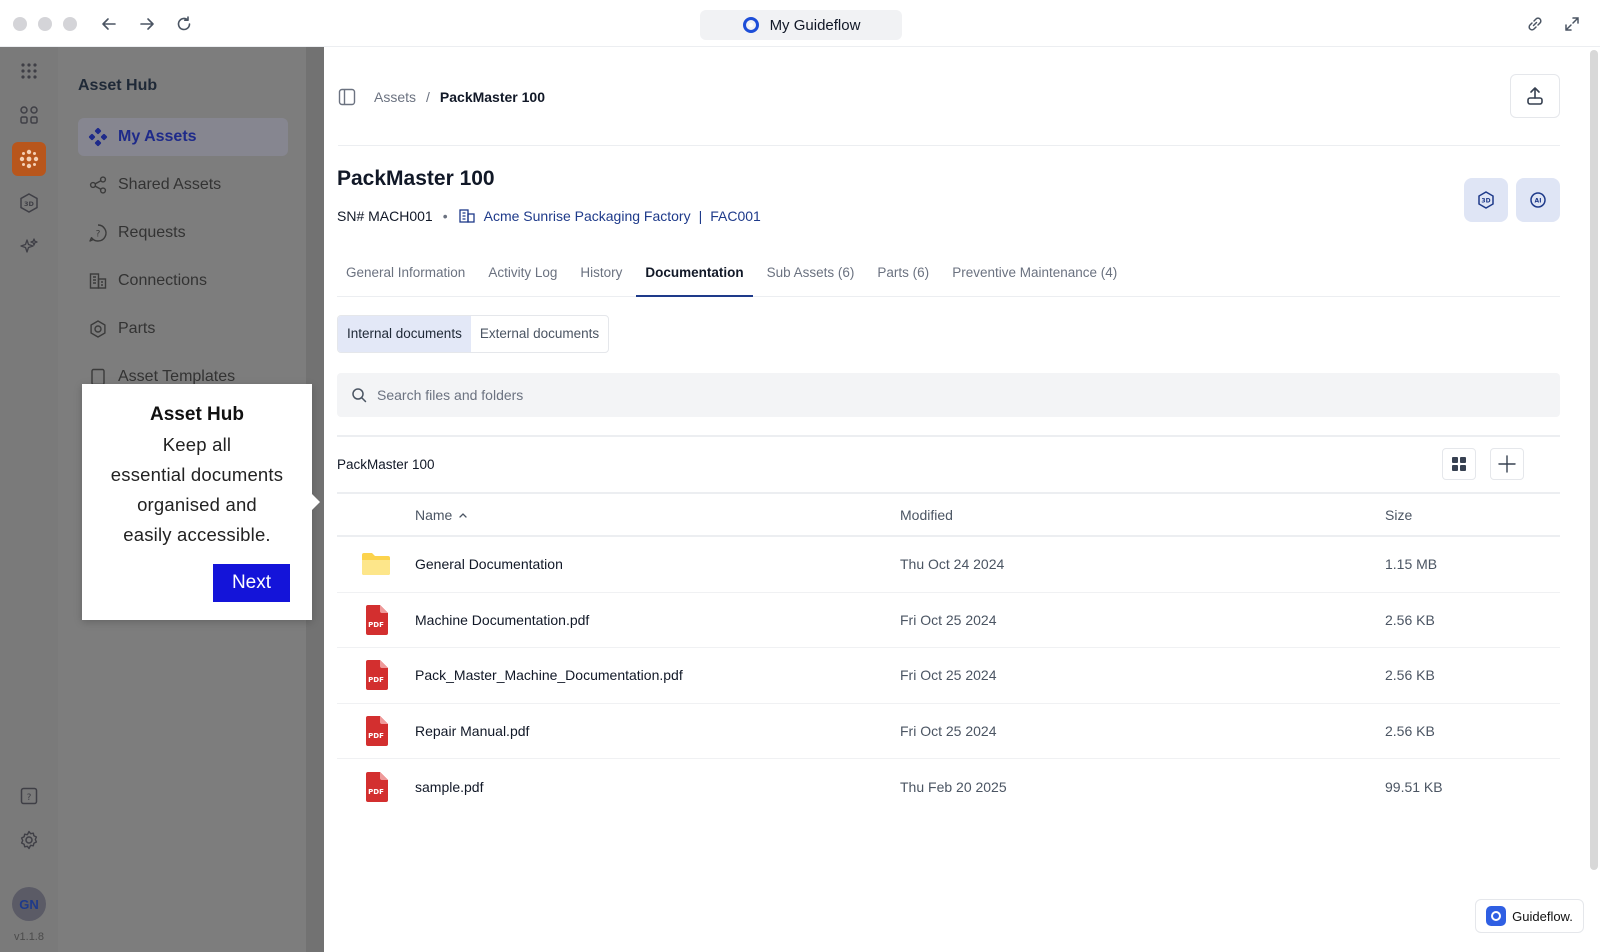  What do you see at coordinates (449, 786) in the screenshot?
I see `file-name: sample.pdf` at bounding box center [449, 786].